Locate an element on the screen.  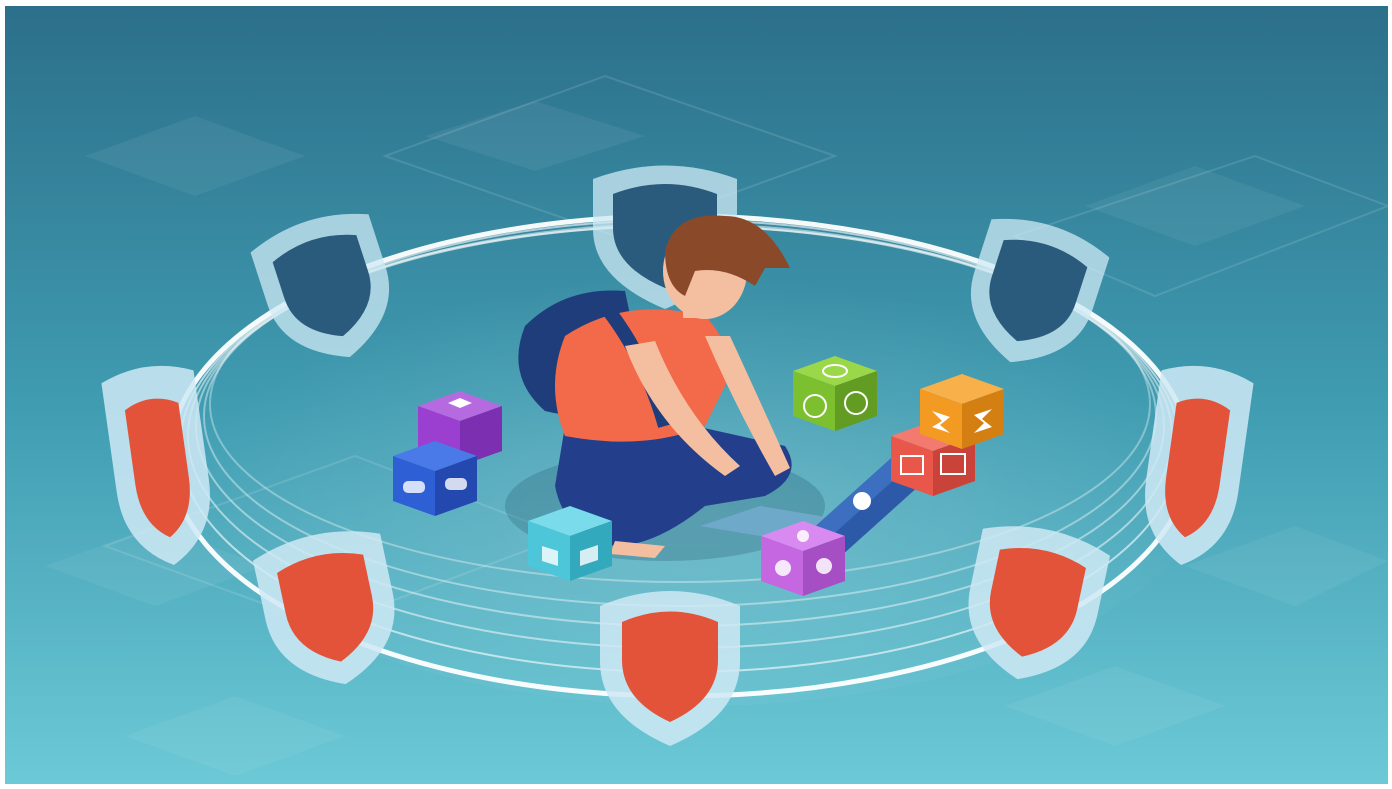
cube-hourglass is located at coordinates (962, 411).